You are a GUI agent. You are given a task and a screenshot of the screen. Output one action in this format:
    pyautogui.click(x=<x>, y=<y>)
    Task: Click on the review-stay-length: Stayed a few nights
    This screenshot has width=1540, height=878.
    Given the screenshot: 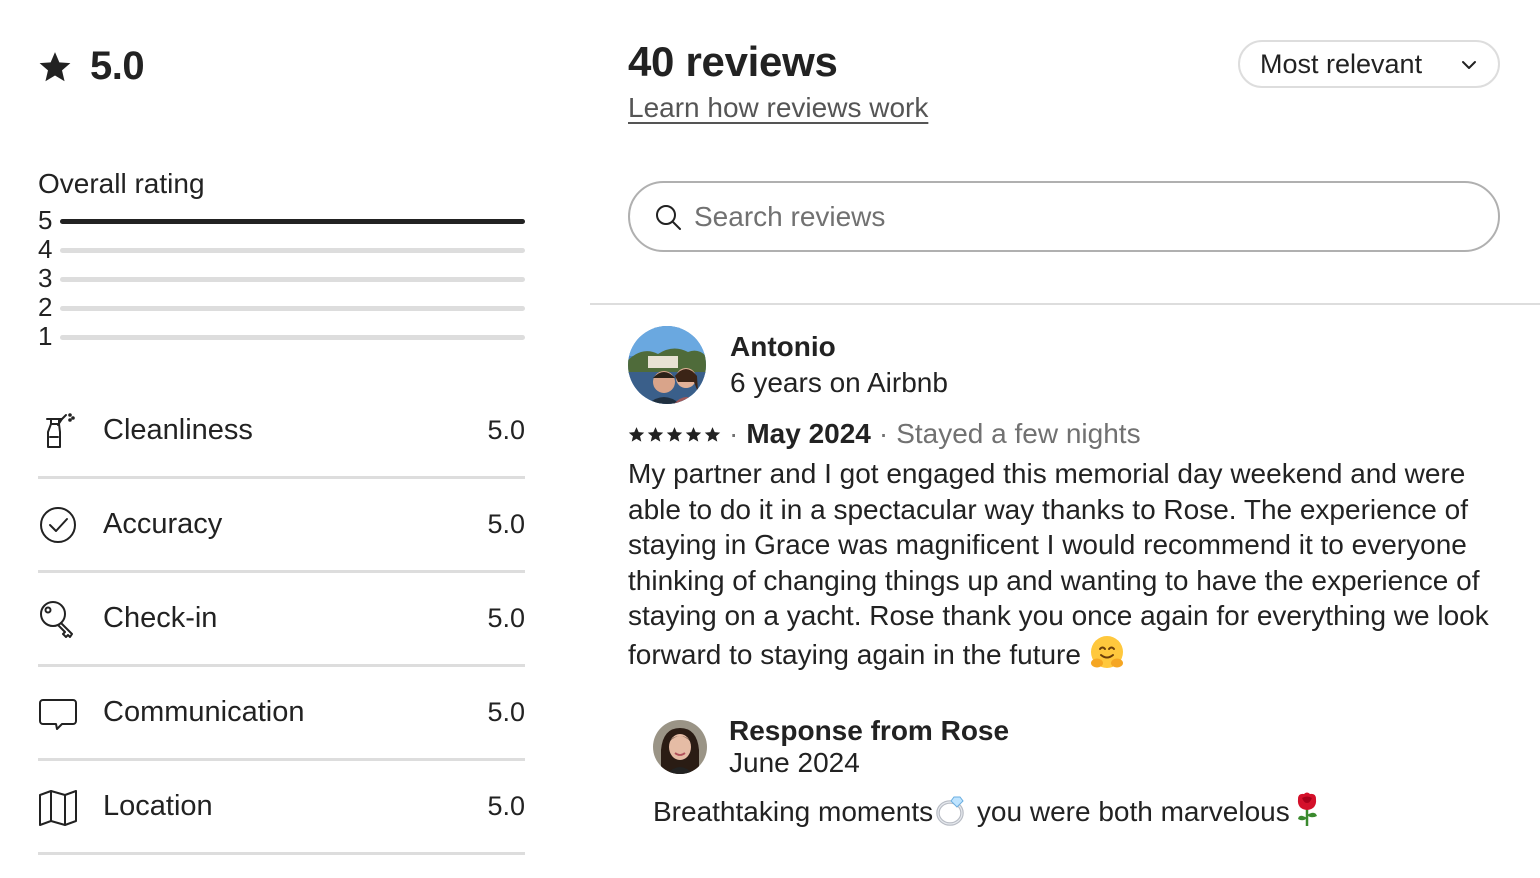 What is the action you would take?
    pyautogui.click(x=1018, y=433)
    